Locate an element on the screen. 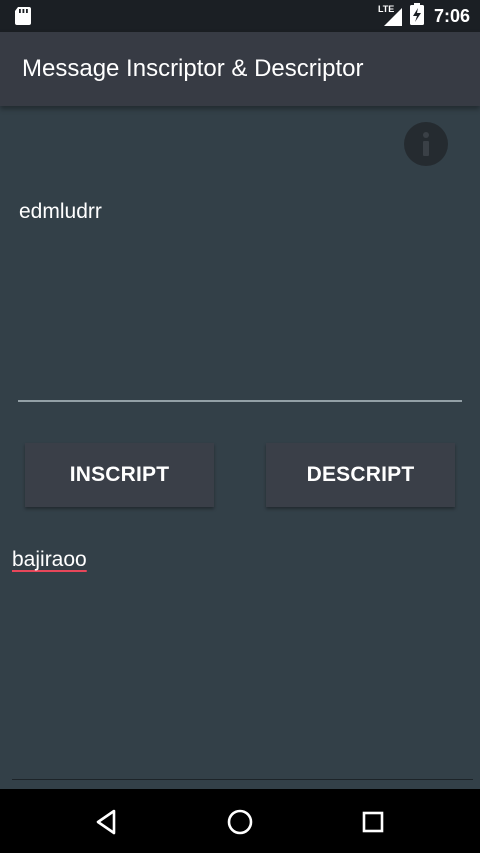 The image size is (480, 853). result-field-text: bajiraoo is located at coordinates (49, 559).